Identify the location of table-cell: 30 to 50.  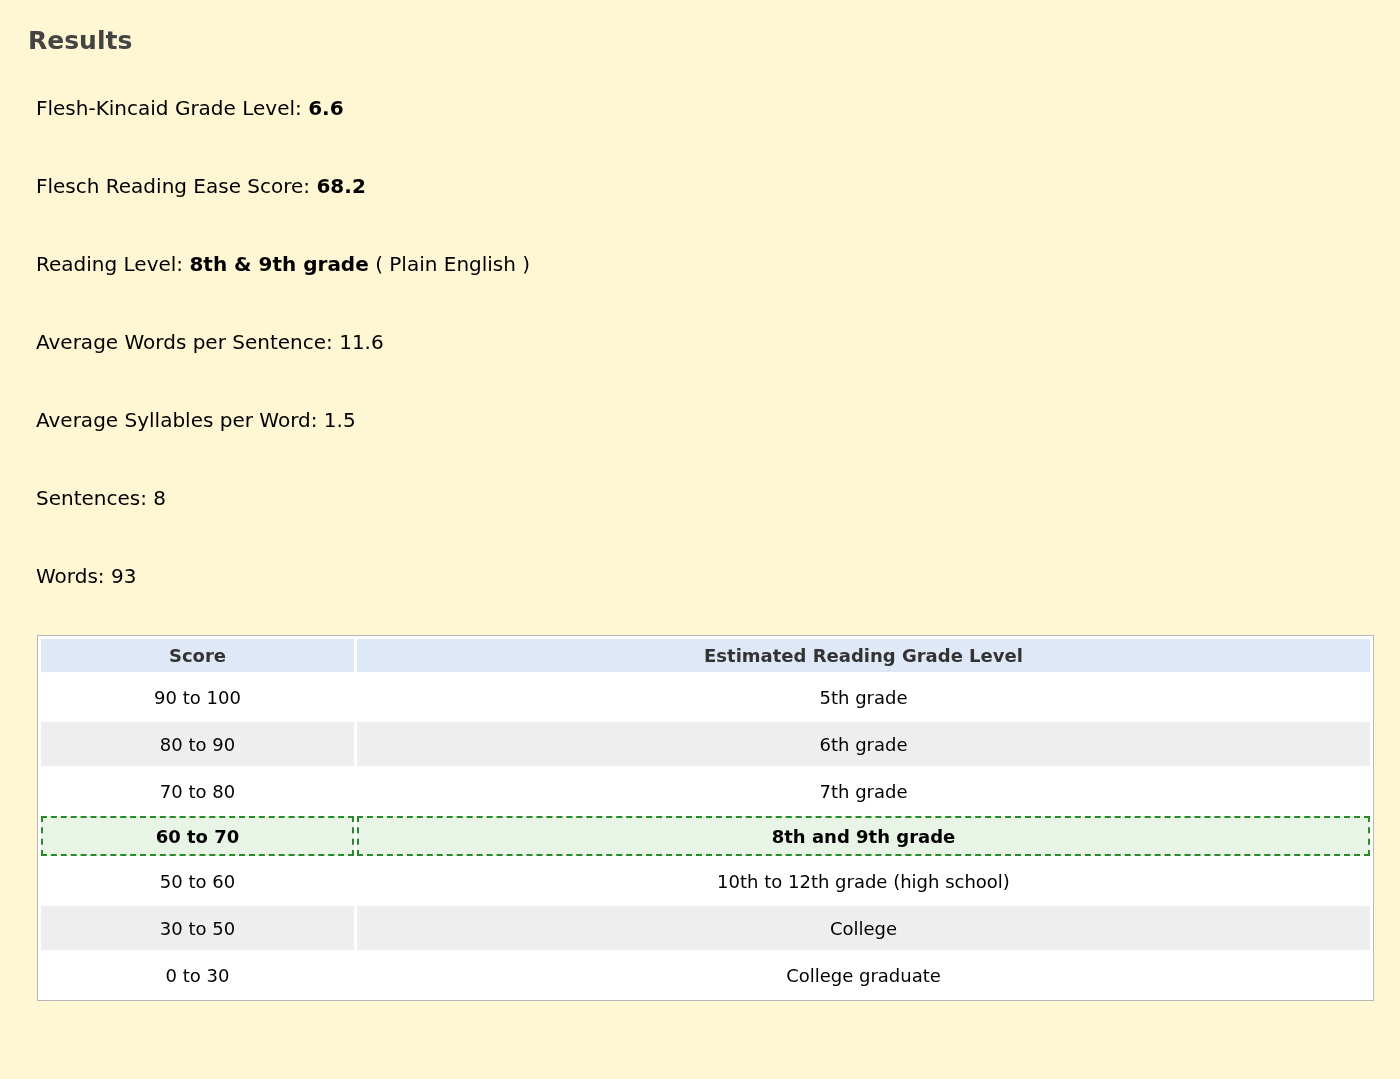
(197, 928).